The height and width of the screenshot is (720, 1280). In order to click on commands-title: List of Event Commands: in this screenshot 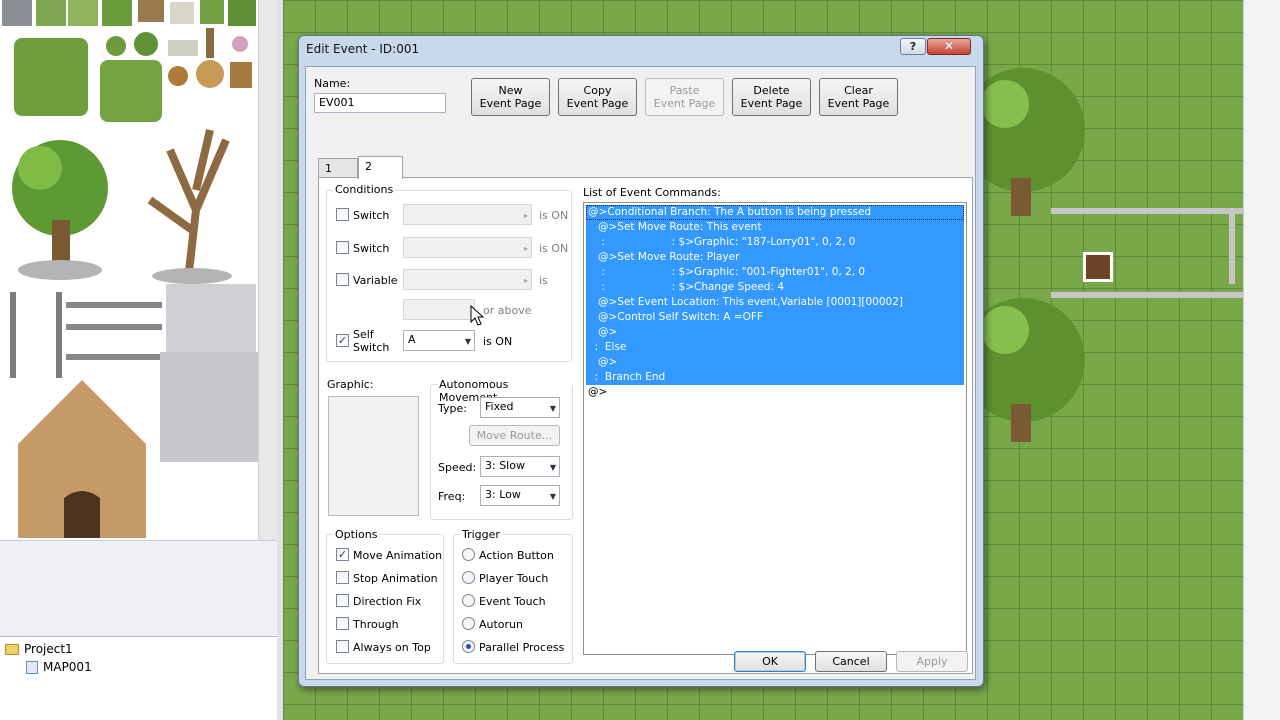, I will do `click(652, 192)`.